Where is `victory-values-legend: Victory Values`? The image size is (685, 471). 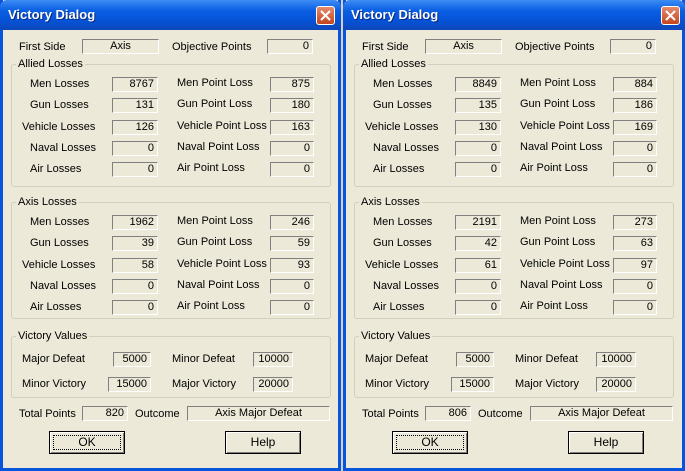
victory-values-legend: Victory Values is located at coordinates (53, 336).